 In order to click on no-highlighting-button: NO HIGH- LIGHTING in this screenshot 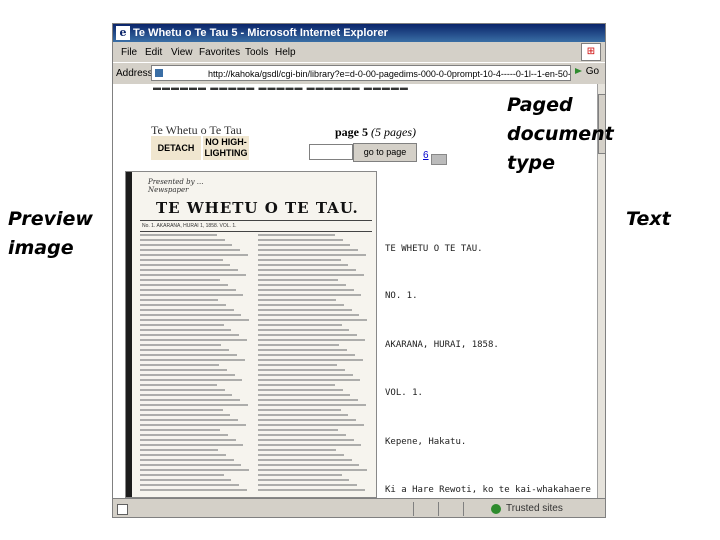, I will do `click(226, 148)`.